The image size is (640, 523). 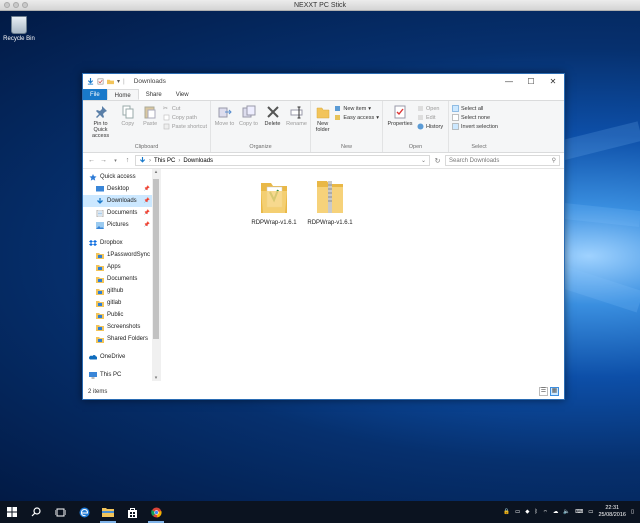 I want to click on move-to-button: Move to, so click(x=224, y=123).